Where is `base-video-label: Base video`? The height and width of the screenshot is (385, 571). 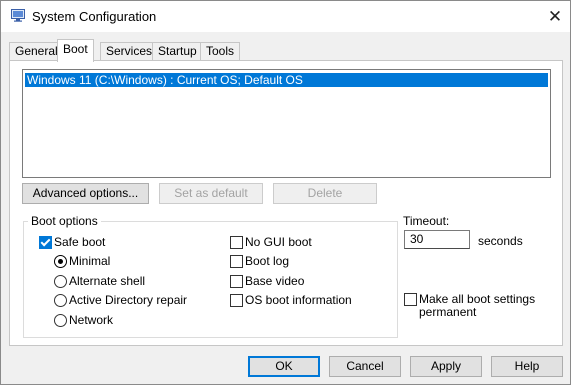
base-video-label: Base video is located at coordinates (275, 281).